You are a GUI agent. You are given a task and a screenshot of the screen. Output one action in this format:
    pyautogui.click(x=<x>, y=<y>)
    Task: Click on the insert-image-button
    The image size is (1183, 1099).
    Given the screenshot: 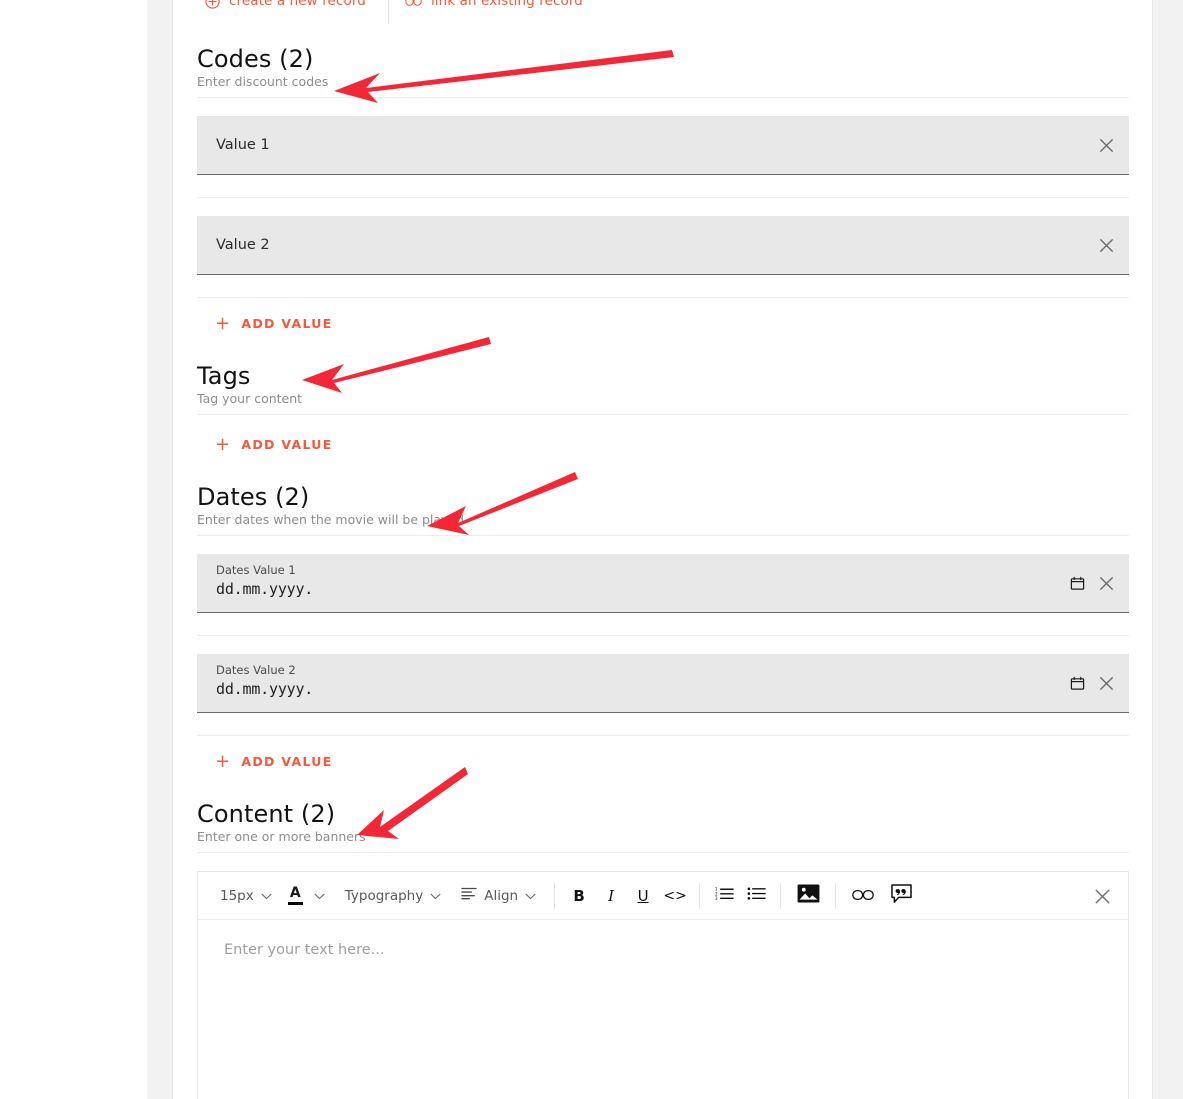 What is the action you would take?
    pyautogui.click(x=808, y=896)
    